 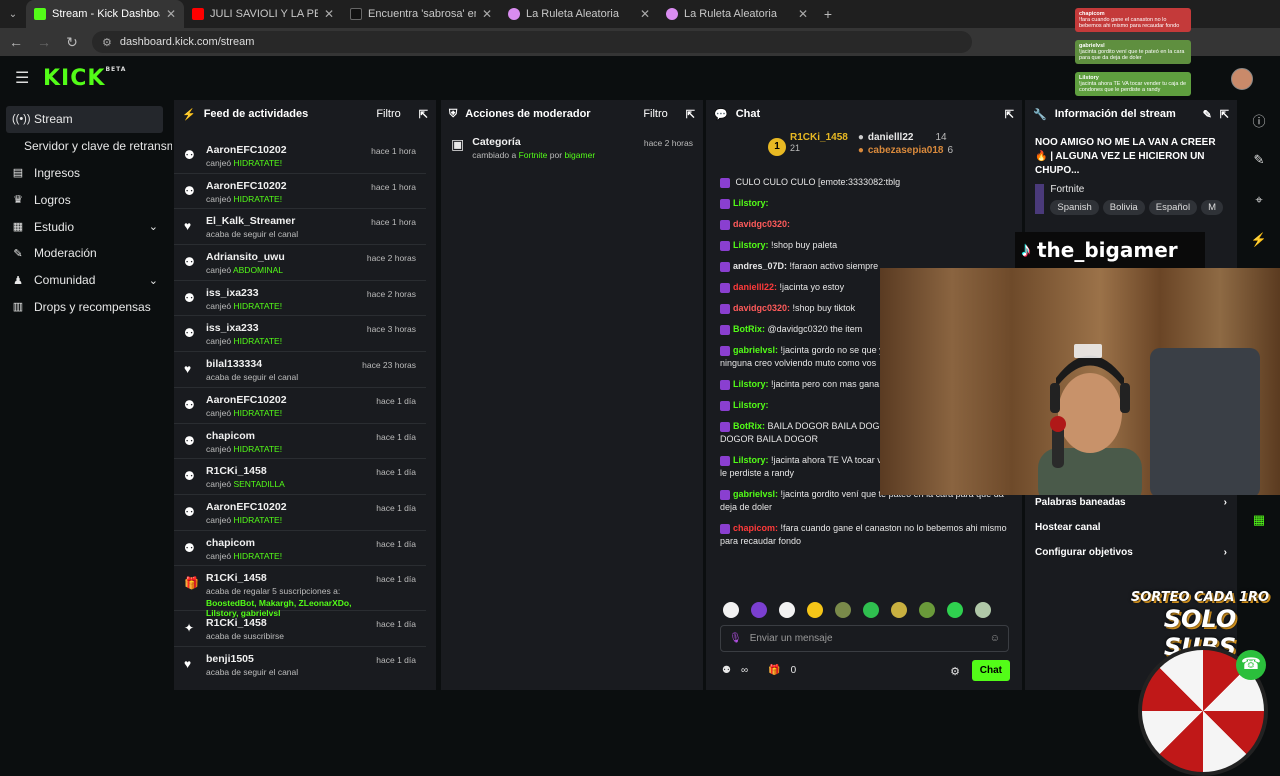 I want to click on tab-kick-dashboard: Stream - Kick Dashboard ✕, so click(x=105, y=14).